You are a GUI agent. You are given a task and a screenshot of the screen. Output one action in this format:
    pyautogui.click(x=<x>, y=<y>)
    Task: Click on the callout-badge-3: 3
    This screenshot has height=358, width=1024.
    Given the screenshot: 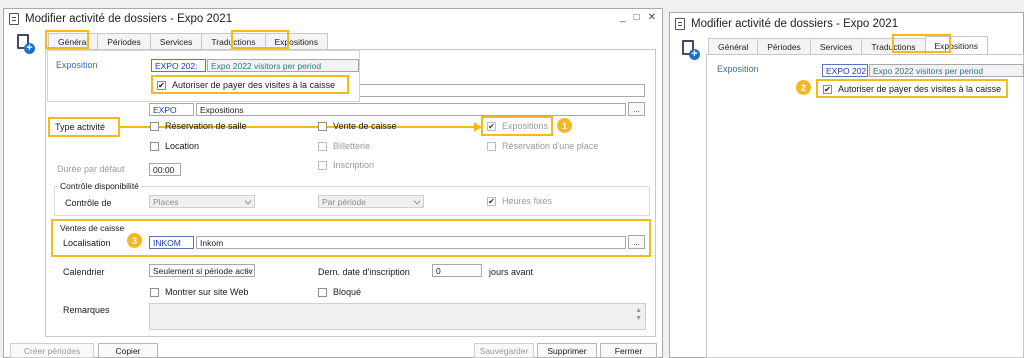 What is the action you would take?
    pyautogui.click(x=134, y=240)
    